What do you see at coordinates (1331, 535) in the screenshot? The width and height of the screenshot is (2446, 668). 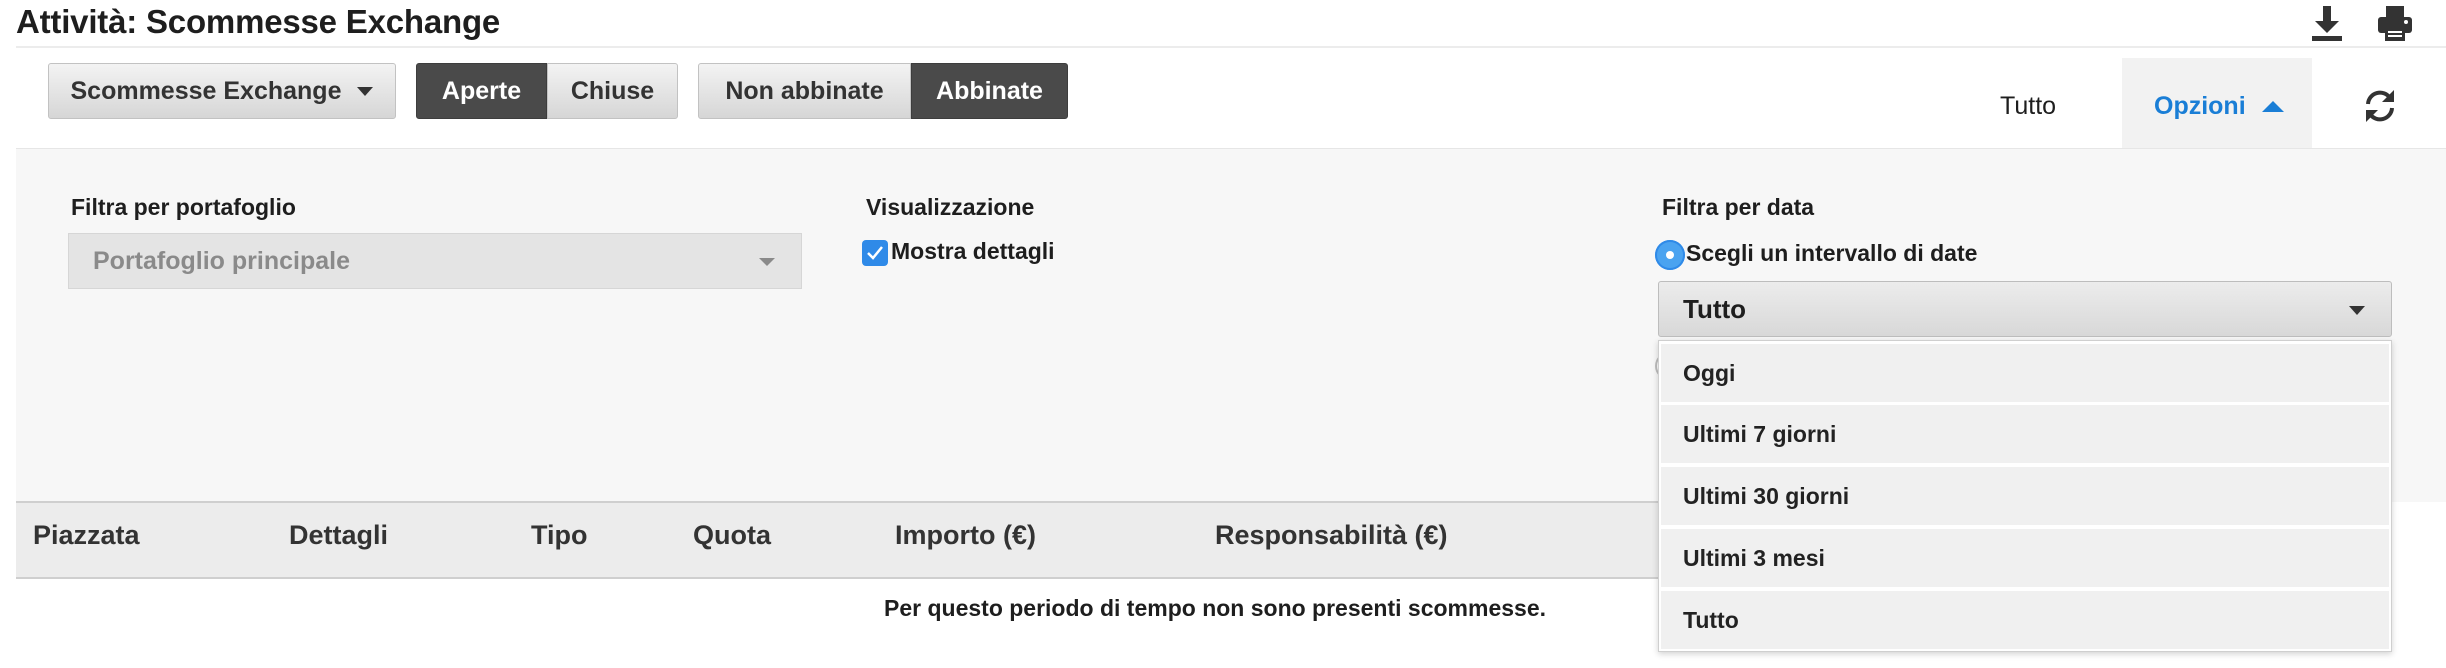 I see `column-header-liability: Responsabilità (€)` at bounding box center [1331, 535].